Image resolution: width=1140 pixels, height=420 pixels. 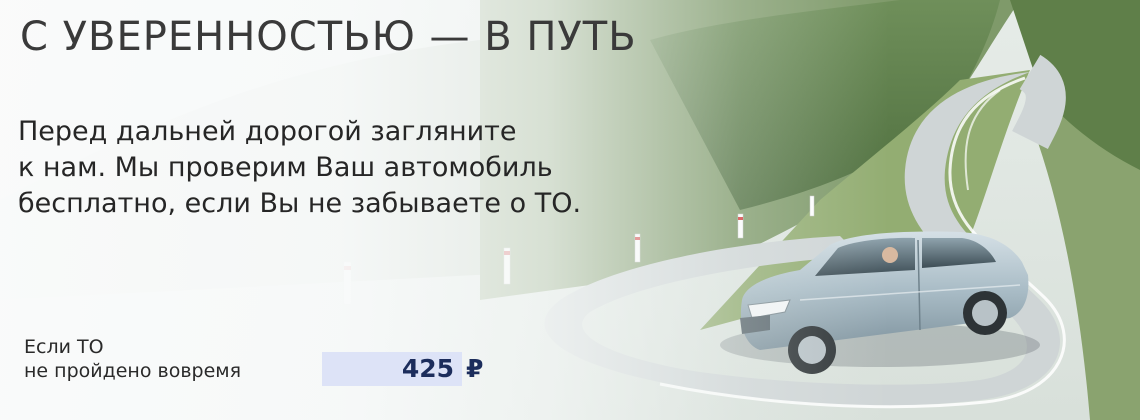 What do you see at coordinates (267, 131) in the screenshot?
I see `body-line: Перед дальней дорогой загляните` at bounding box center [267, 131].